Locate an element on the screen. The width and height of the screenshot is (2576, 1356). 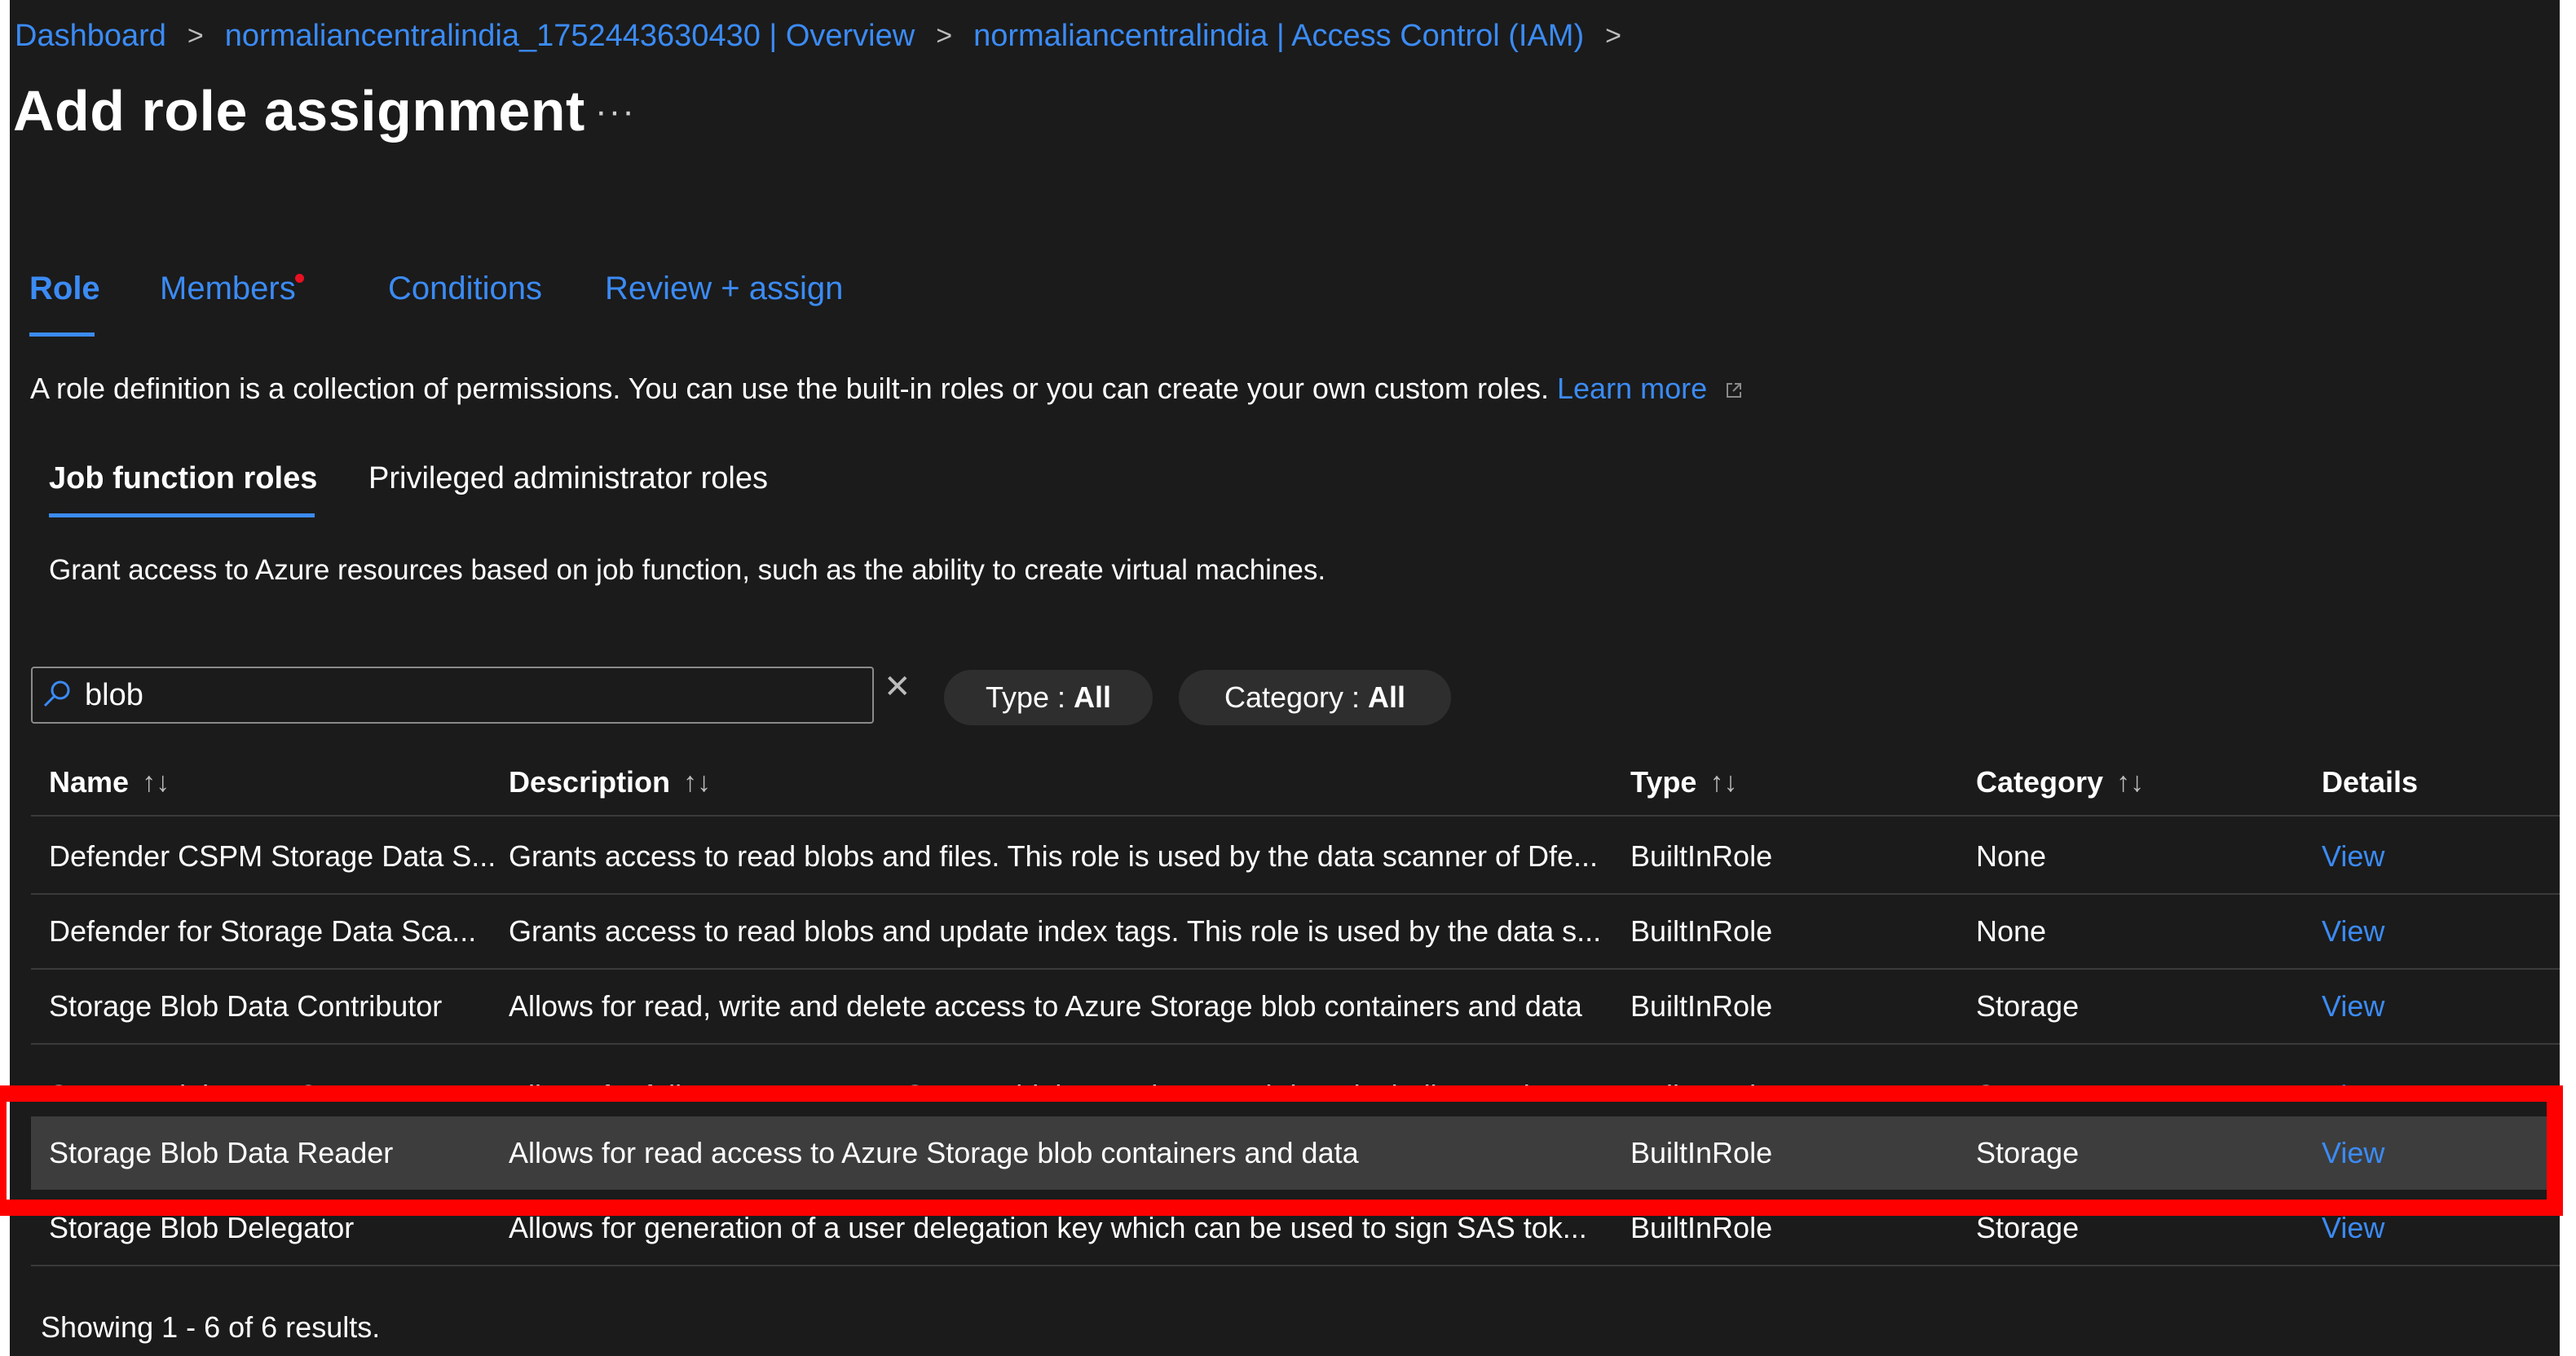
search-input is located at coordinates (468, 695).